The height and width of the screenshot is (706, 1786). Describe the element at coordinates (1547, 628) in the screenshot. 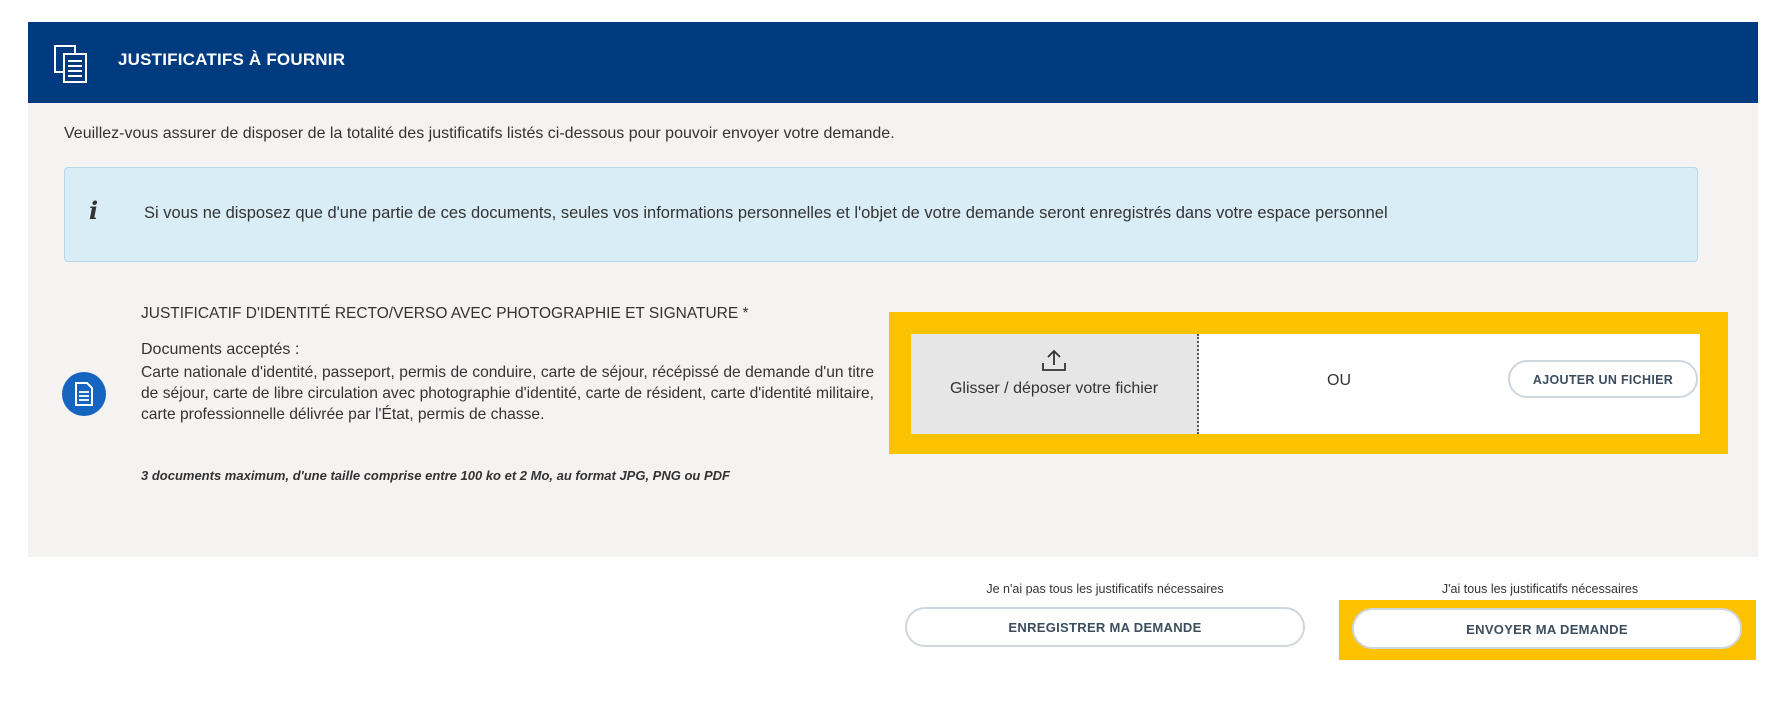

I see `send-request-button: ENVOYER MA DEMANDE` at that location.